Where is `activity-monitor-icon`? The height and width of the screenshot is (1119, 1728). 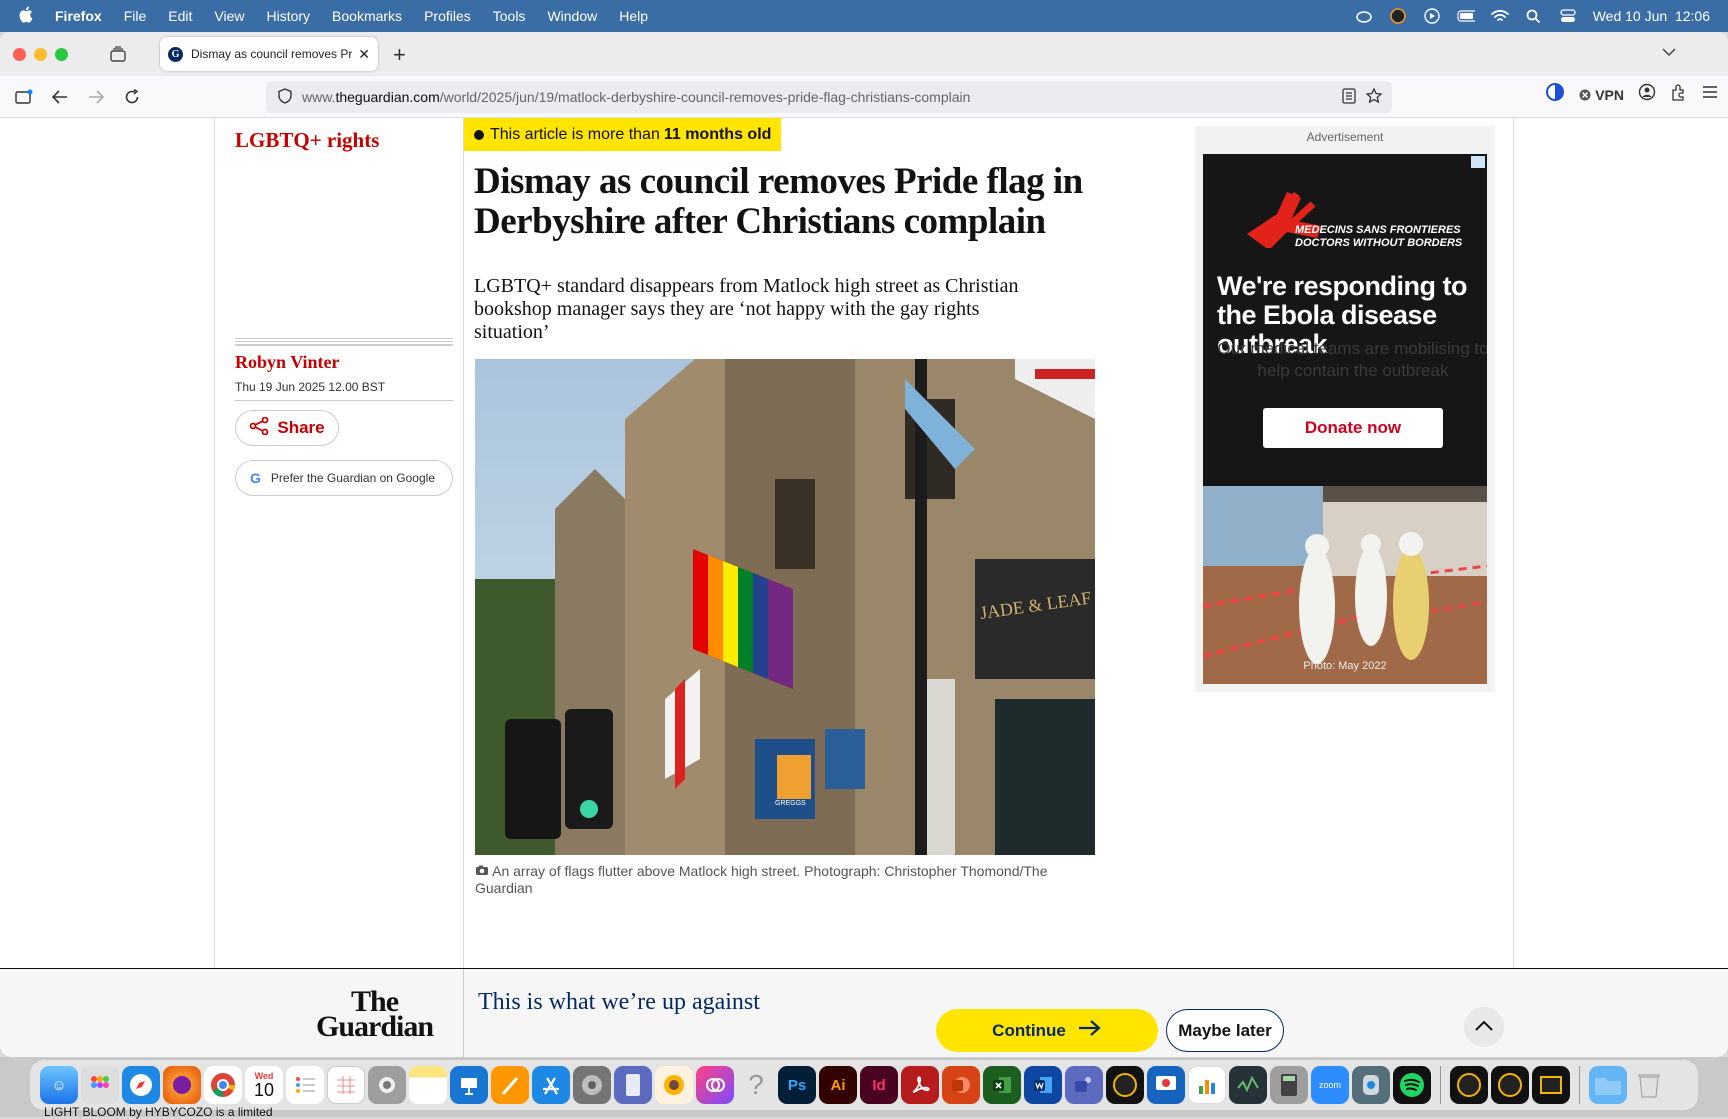 activity-monitor-icon is located at coordinates (1248, 1085).